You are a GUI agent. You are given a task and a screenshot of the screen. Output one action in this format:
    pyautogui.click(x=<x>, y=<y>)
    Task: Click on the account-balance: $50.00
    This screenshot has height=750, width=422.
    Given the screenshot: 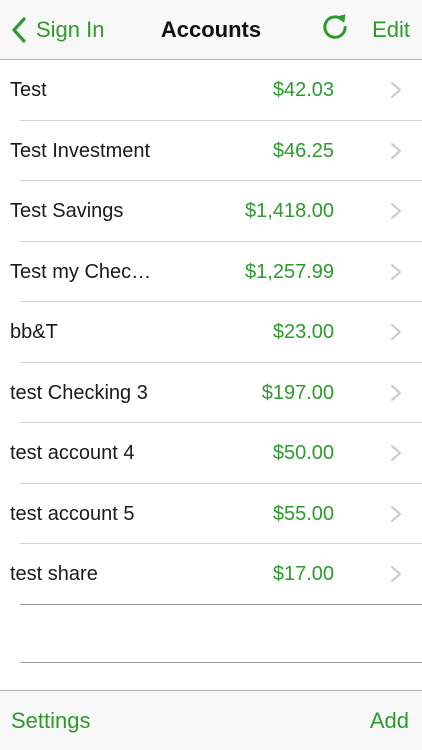 What is the action you would take?
    pyautogui.click(x=303, y=453)
    